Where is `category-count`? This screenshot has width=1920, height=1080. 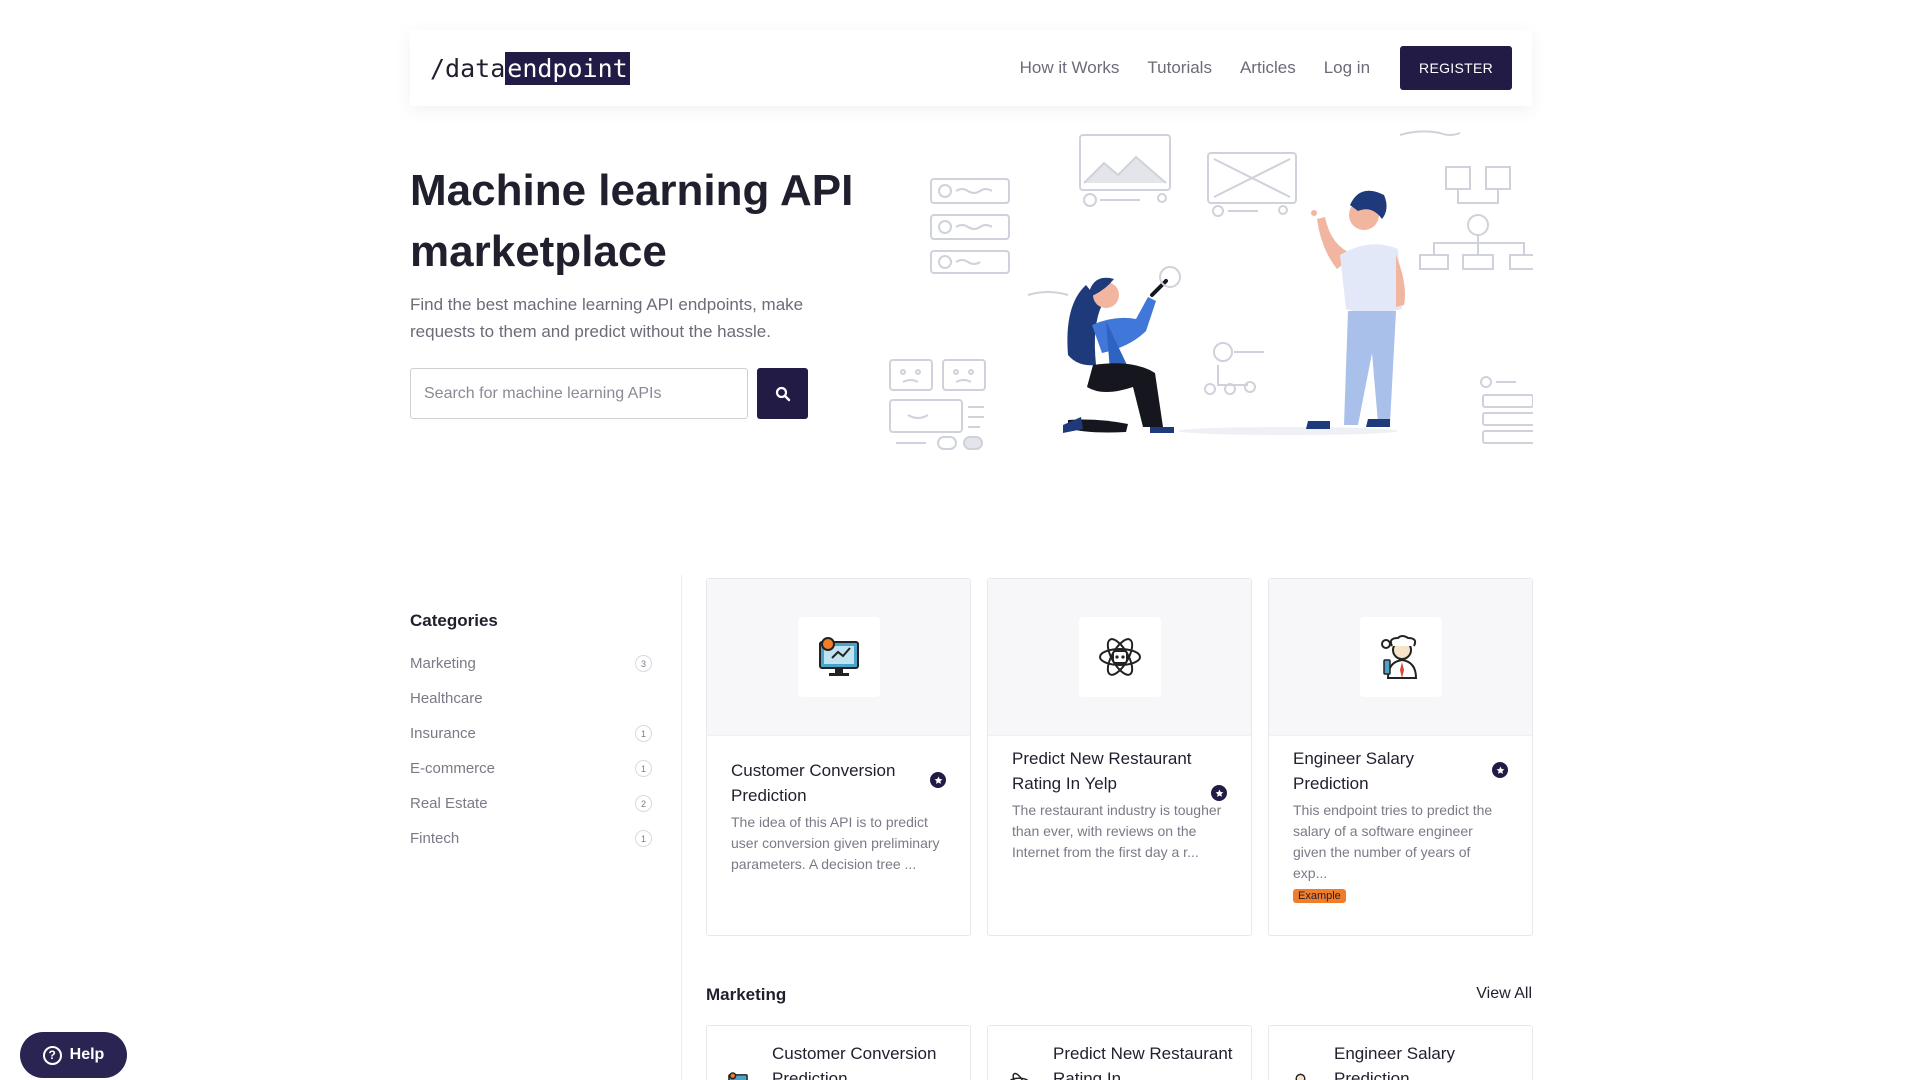 category-count is located at coordinates (643, 698).